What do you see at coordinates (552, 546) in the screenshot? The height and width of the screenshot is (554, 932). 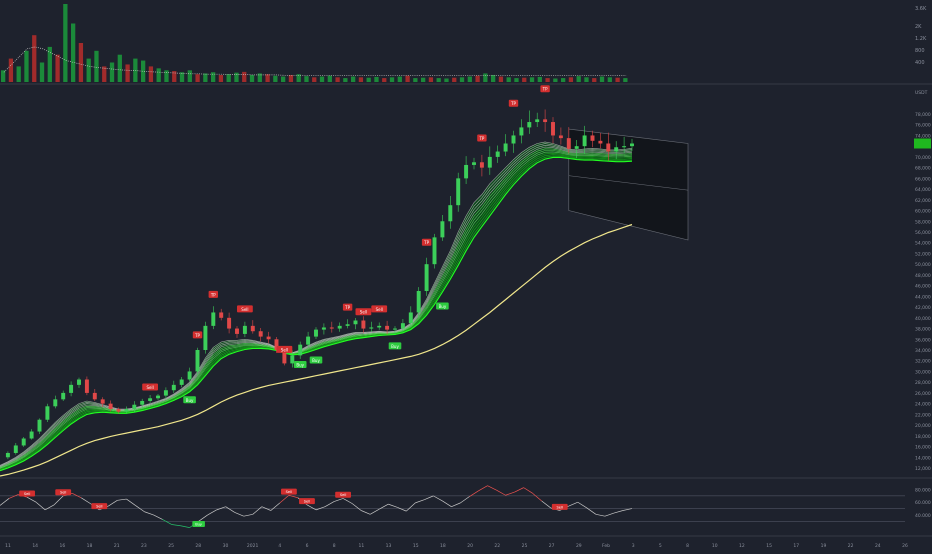 I see `time-tick-label: 27` at bounding box center [552, 546].